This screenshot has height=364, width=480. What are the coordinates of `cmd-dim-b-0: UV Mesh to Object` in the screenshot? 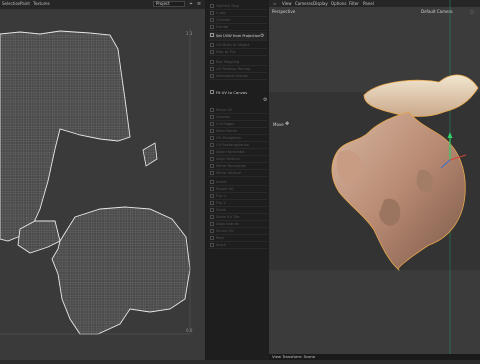 It's located at (238, 45).